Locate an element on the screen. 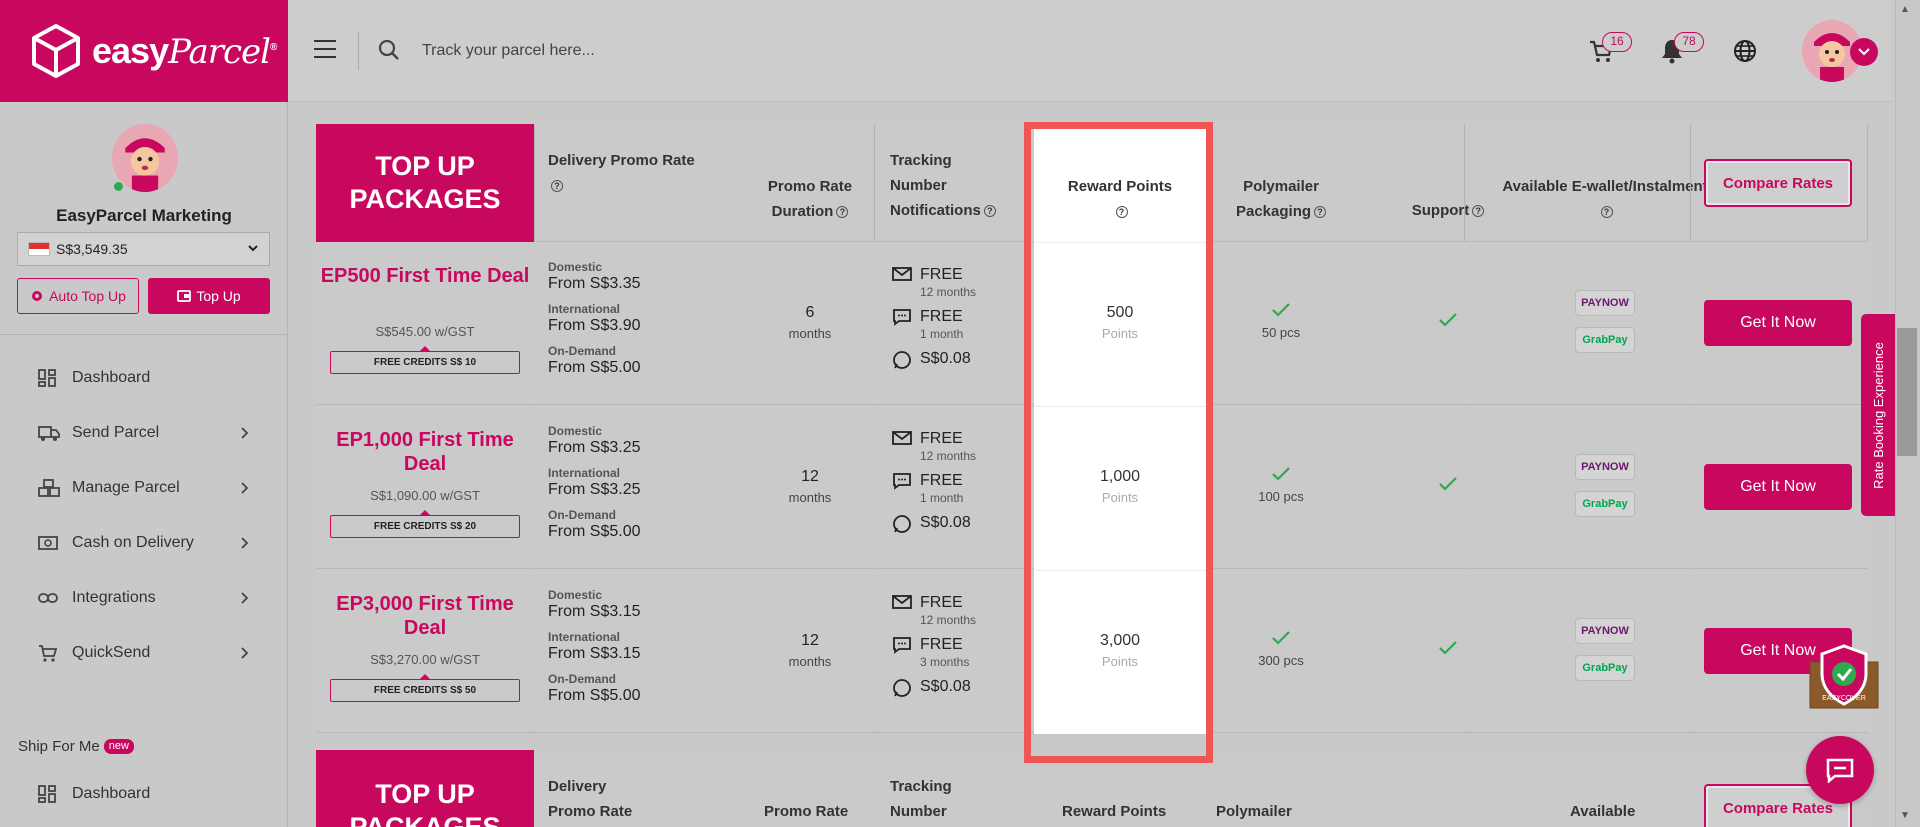  svg-text: EASYCOVER is located at coordinates (1844, 698).